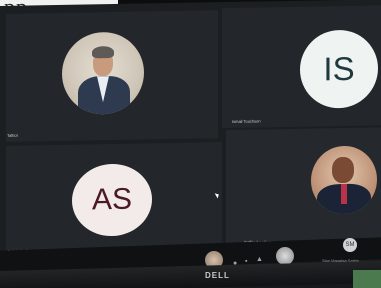 This screenshot has width=381, height=288. Describe the element at coordinates (259, 259) in the screenshot. I see `share-icon: ▲` at that location.